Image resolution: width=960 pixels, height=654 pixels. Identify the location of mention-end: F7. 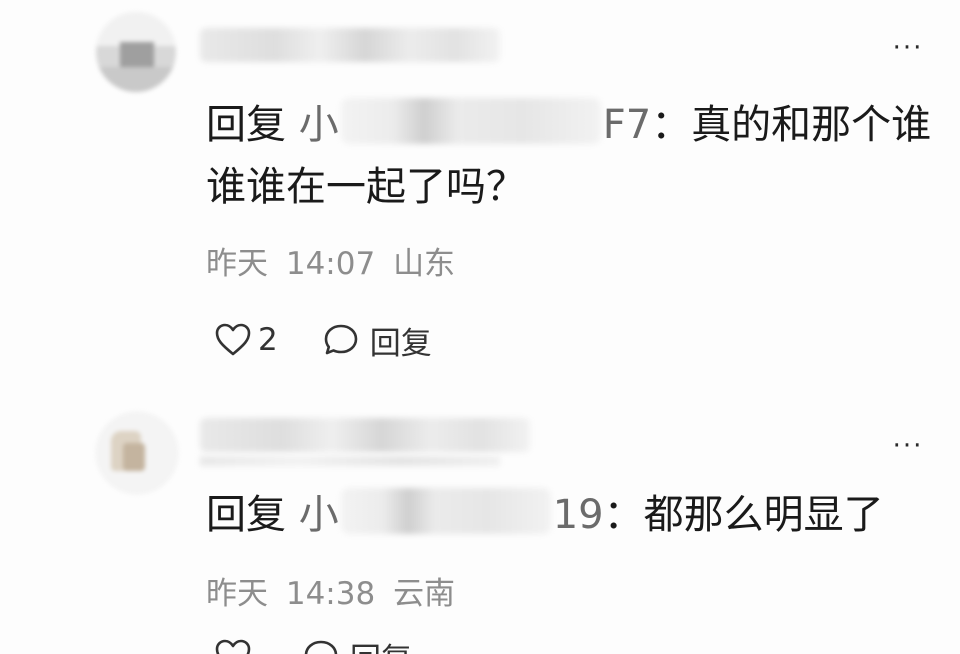
(627, 125).